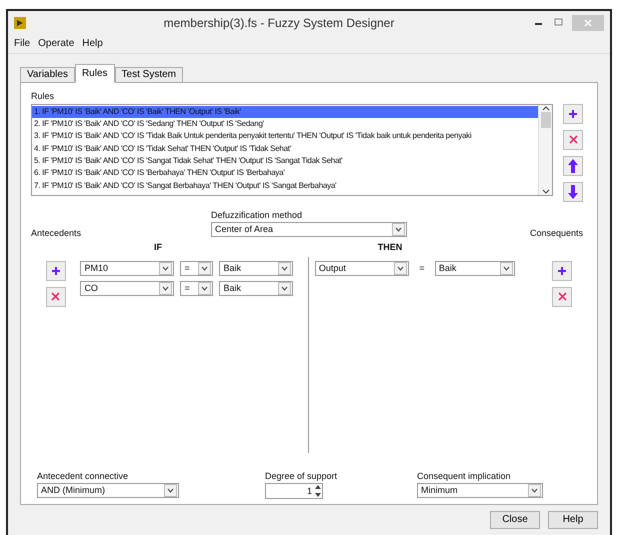  What do you see at coordinates (294, 490) in the screenshot?
I see `support-spinner: 1` at bounding box center [294, 490].